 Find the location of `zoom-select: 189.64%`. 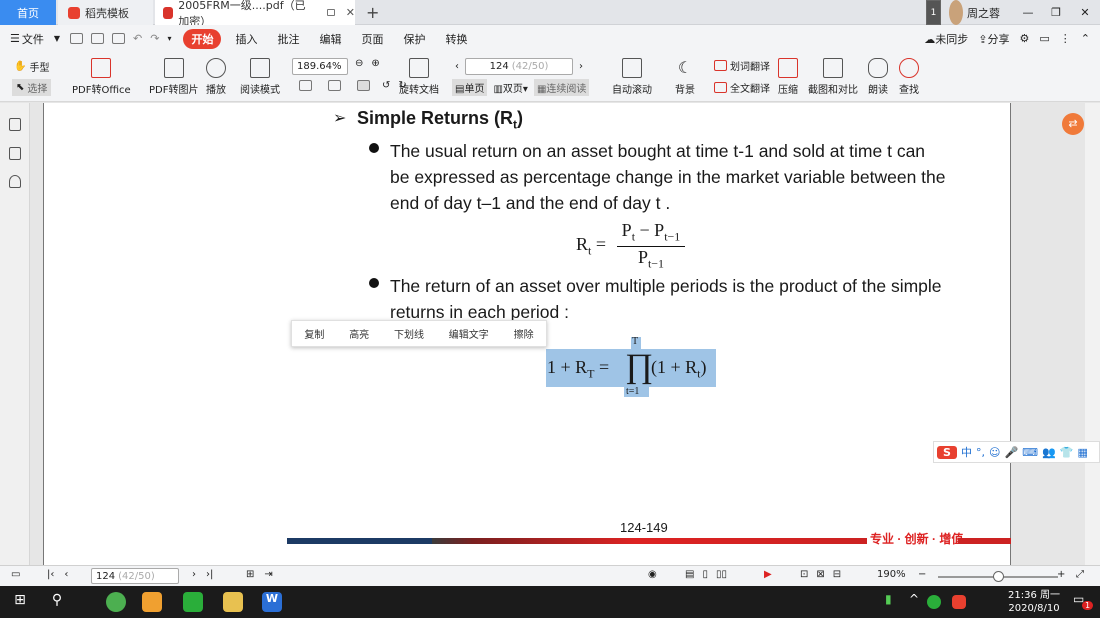

zoom-select: 189.64% is located at coordinates (320, 66).